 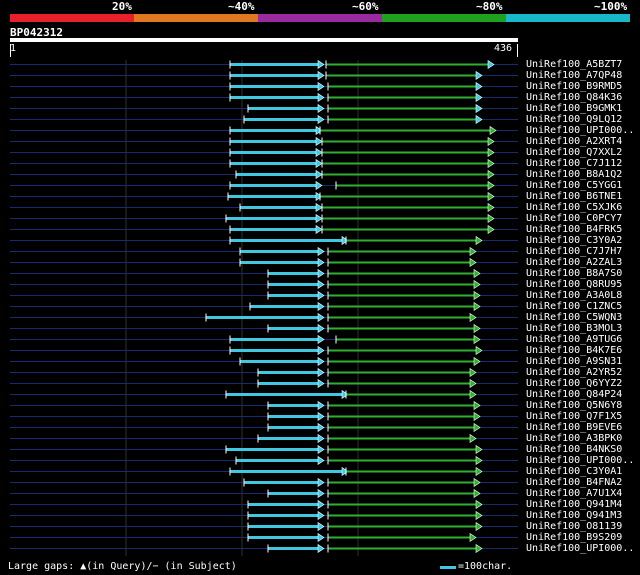 What do you see at coordinates (448, 567) in the screenshot?
I see `scale-bar` at bounding box center [448, 567].